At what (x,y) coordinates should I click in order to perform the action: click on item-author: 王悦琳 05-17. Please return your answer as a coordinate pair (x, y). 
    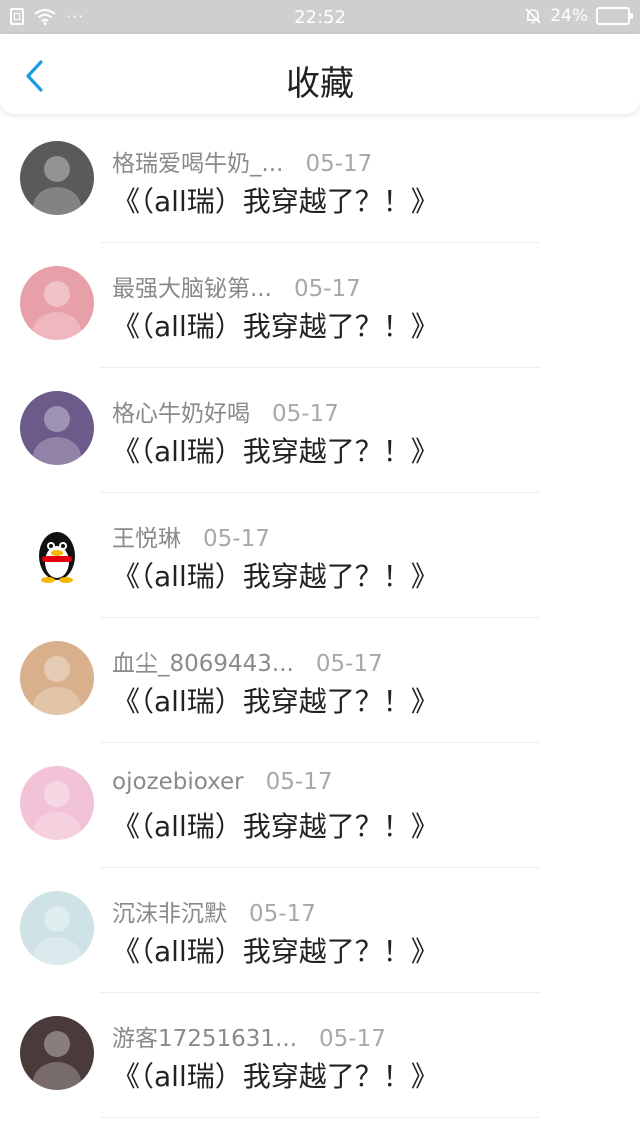
    Looking at the image, I should click on (191, 536).